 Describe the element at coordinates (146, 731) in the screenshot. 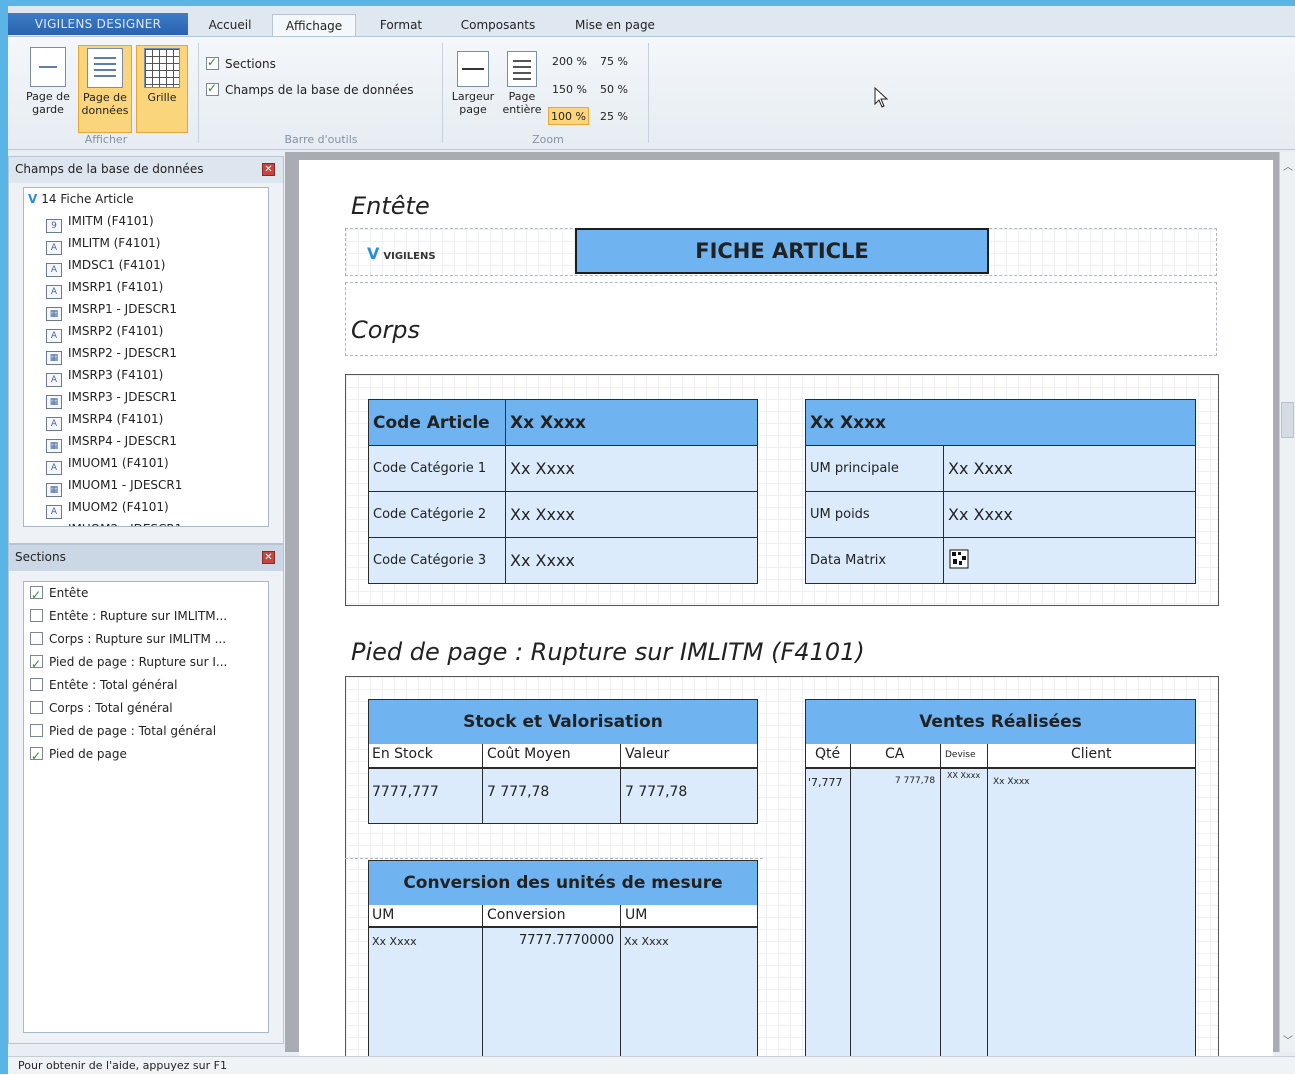

I see `section-toggle-item: Pied de page : Total général` at that location.